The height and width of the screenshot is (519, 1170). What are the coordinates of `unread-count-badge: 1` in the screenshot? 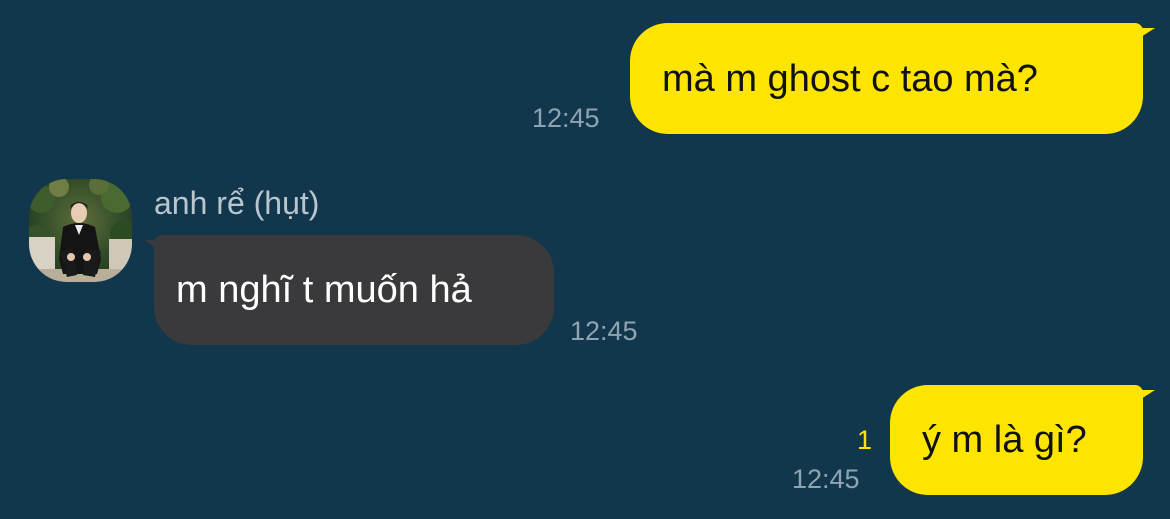 It's located at (865, 440).